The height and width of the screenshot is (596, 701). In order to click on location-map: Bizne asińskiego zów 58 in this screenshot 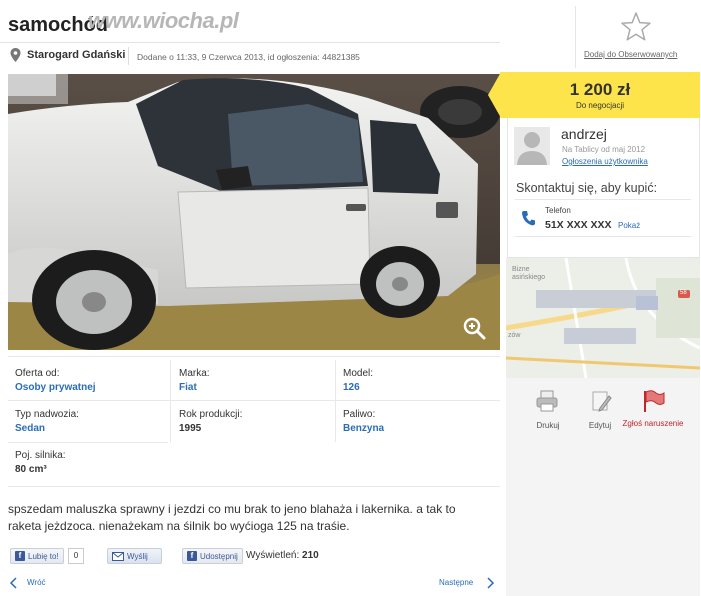, I will do `click(603, 318)`.